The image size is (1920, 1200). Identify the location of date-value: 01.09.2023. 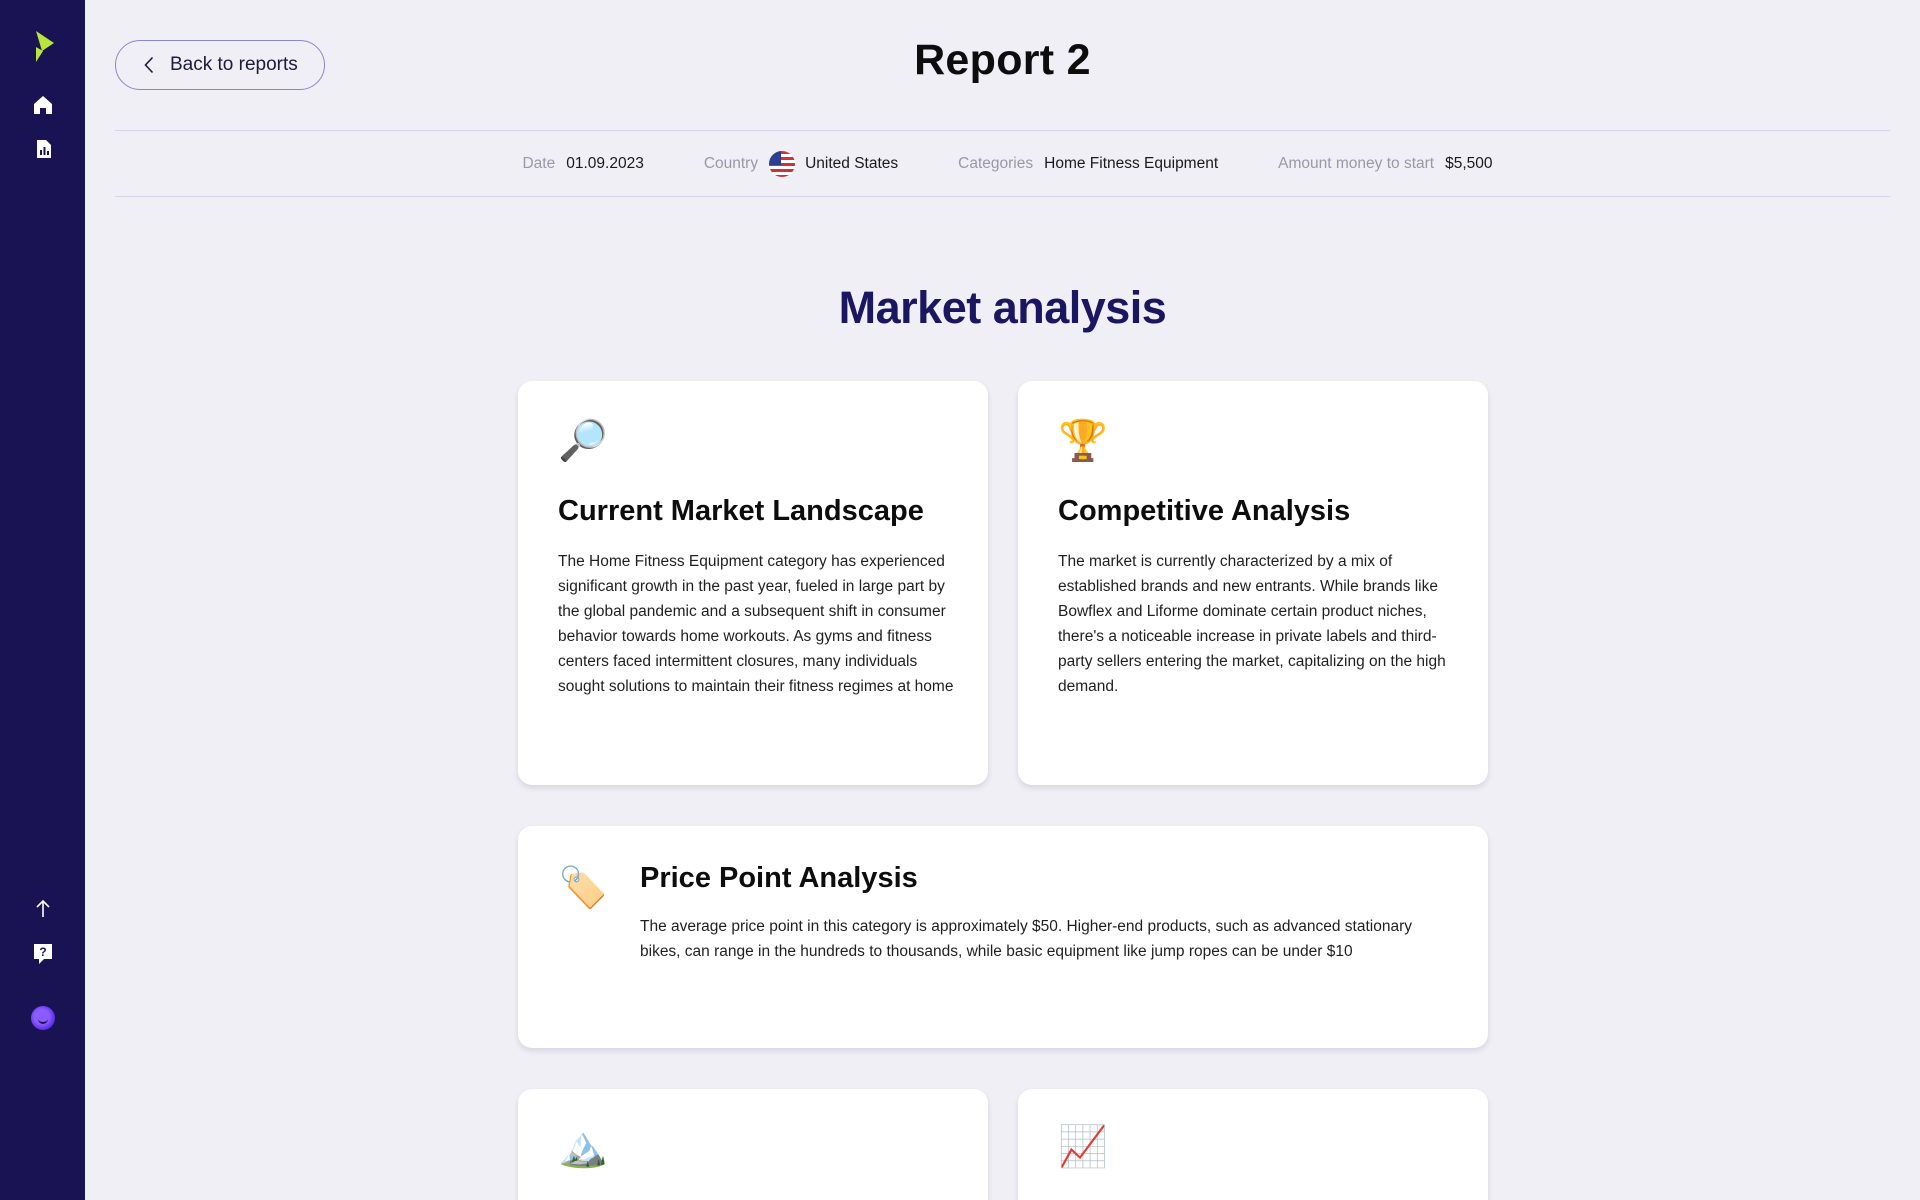
(605, 163).